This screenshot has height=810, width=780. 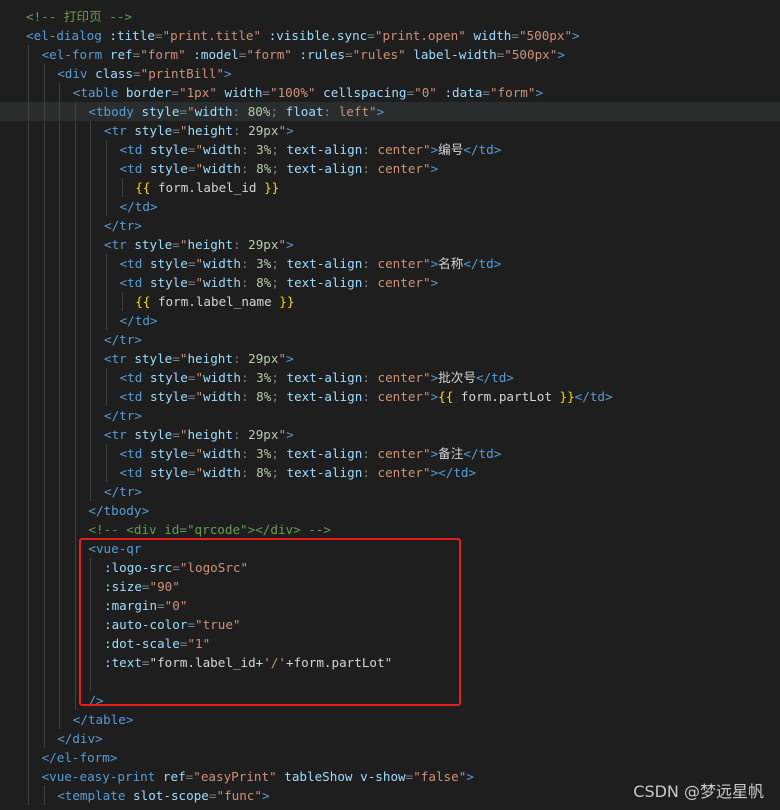 What do you see at coordinates (197, 92) in the screenshot?
I see `code-token: "1px"` at bounding box center [197, 92].